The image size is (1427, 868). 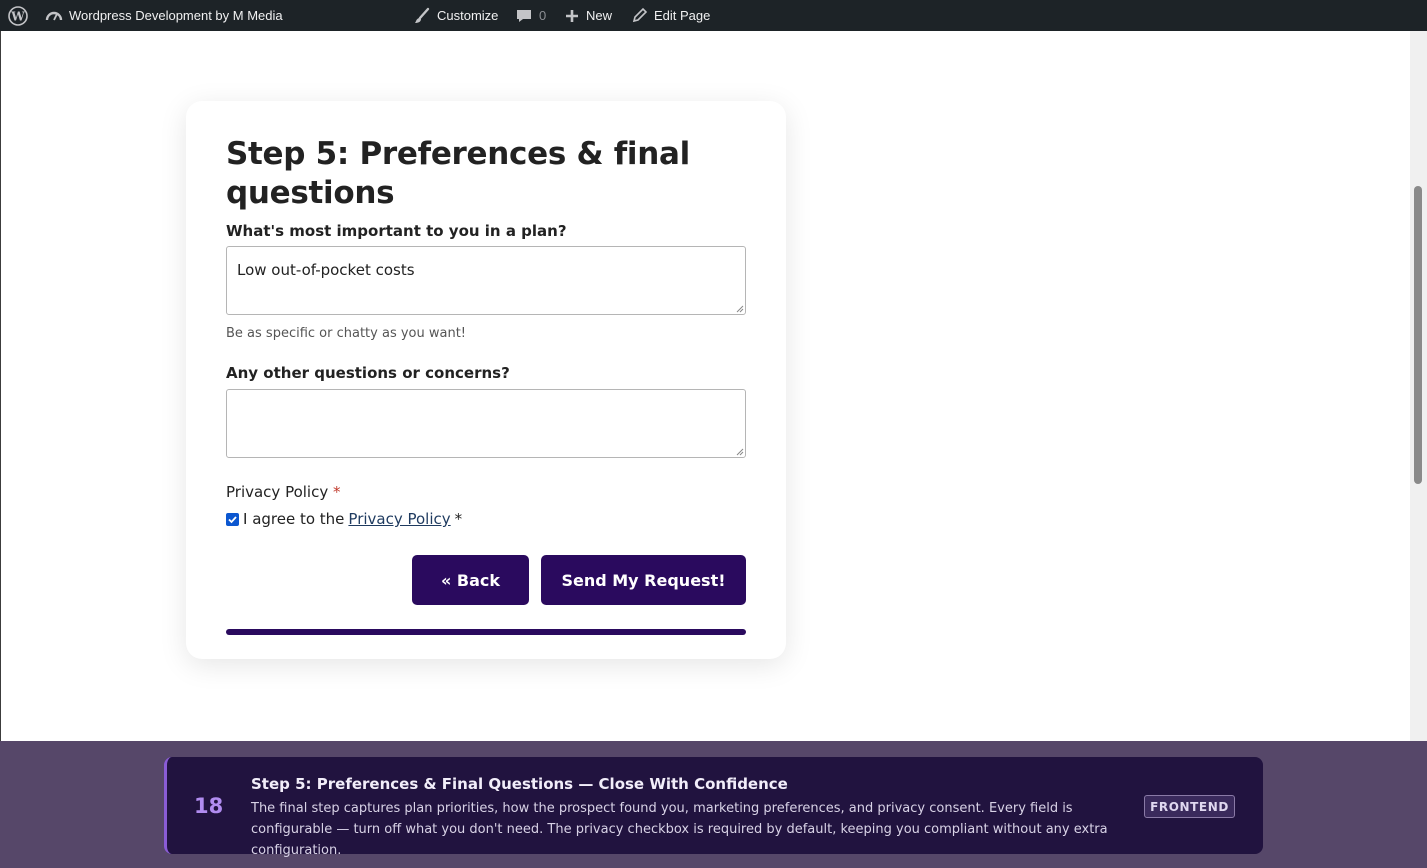 What do you see at coordinates (524, 16) in the screenshot?
I see `comment-icon` at bounding box center [524, 16].